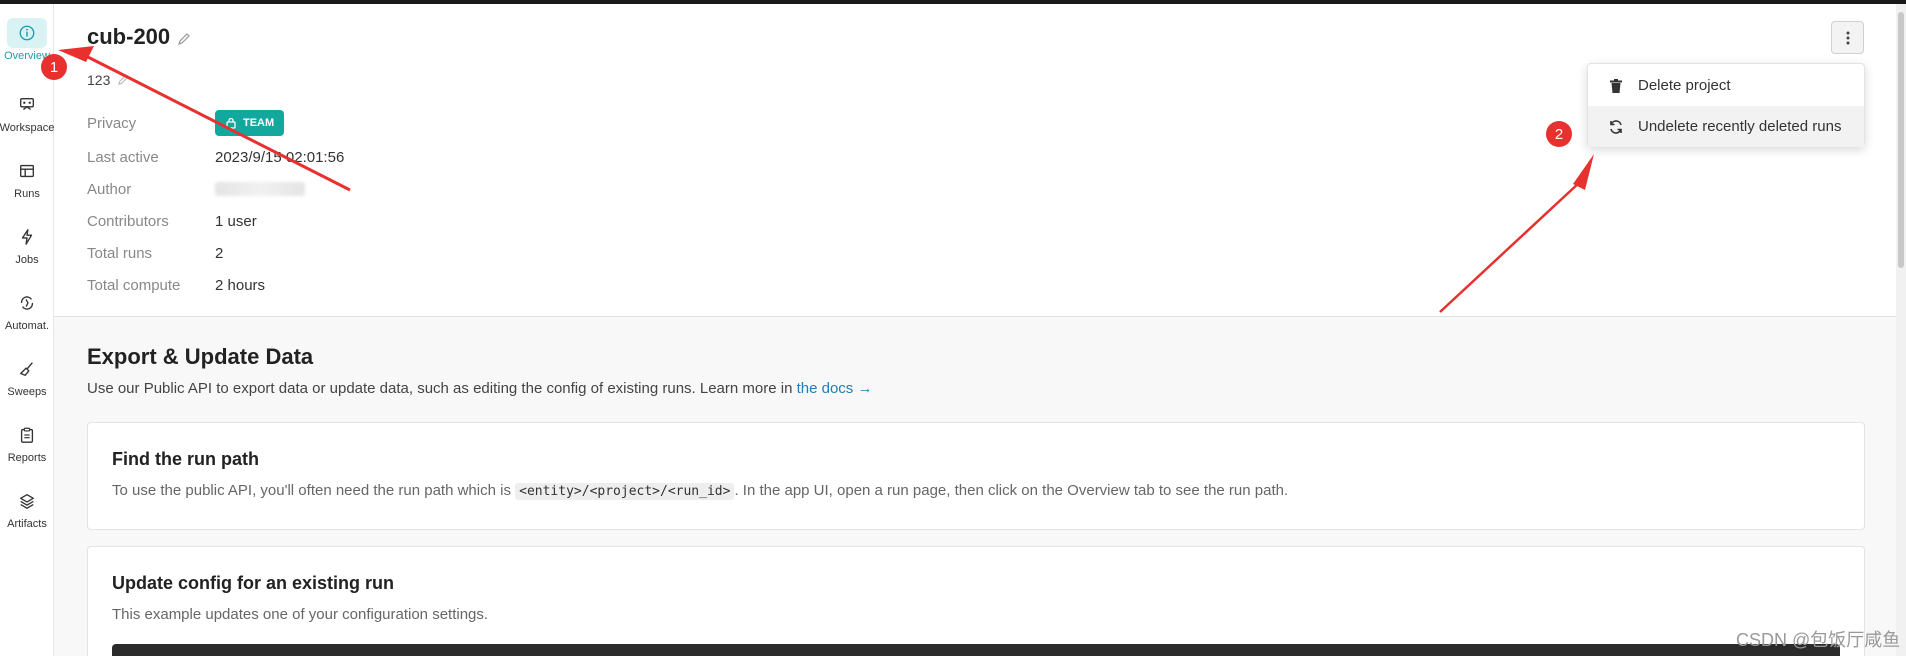 This screenshot has width=1906, height=656. What do you see at coordinates (259, 123) in the screenshot?
I see `privacy-label: TEAM` at bounding box center [259, 123].